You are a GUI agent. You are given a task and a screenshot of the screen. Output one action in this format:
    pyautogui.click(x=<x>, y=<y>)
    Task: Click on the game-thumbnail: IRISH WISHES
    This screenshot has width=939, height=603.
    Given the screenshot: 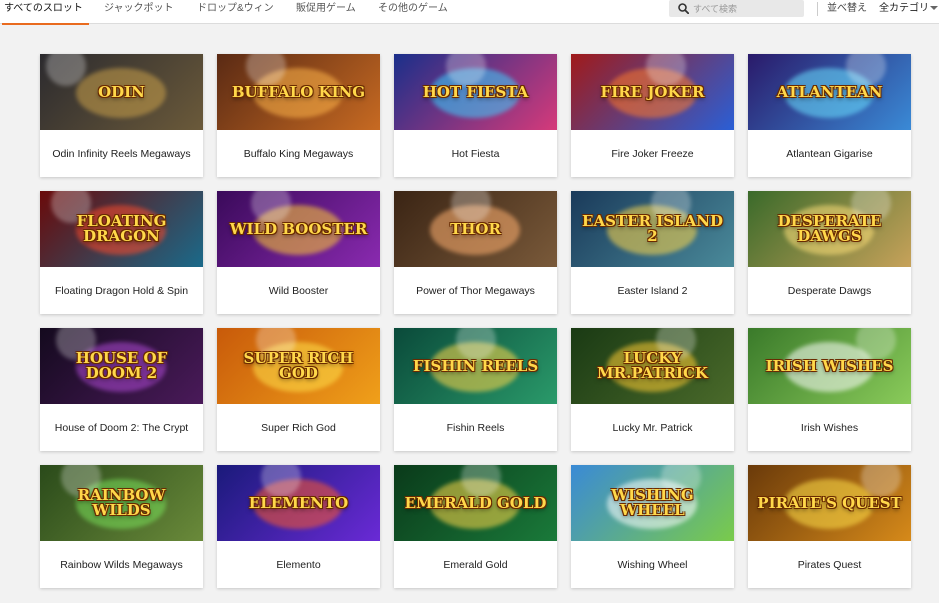 What is the action you would take?
    pyautogui.click(x=829, y=366)
    